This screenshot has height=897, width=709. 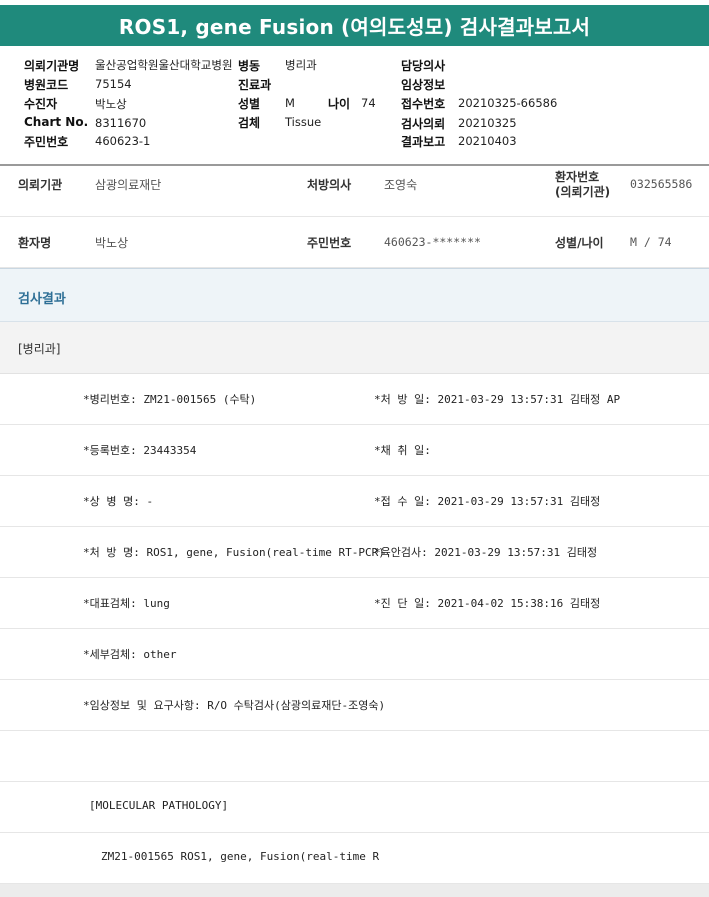 I want to click on result-left-text: *상 병 명: -, so click(x=118, y=501).